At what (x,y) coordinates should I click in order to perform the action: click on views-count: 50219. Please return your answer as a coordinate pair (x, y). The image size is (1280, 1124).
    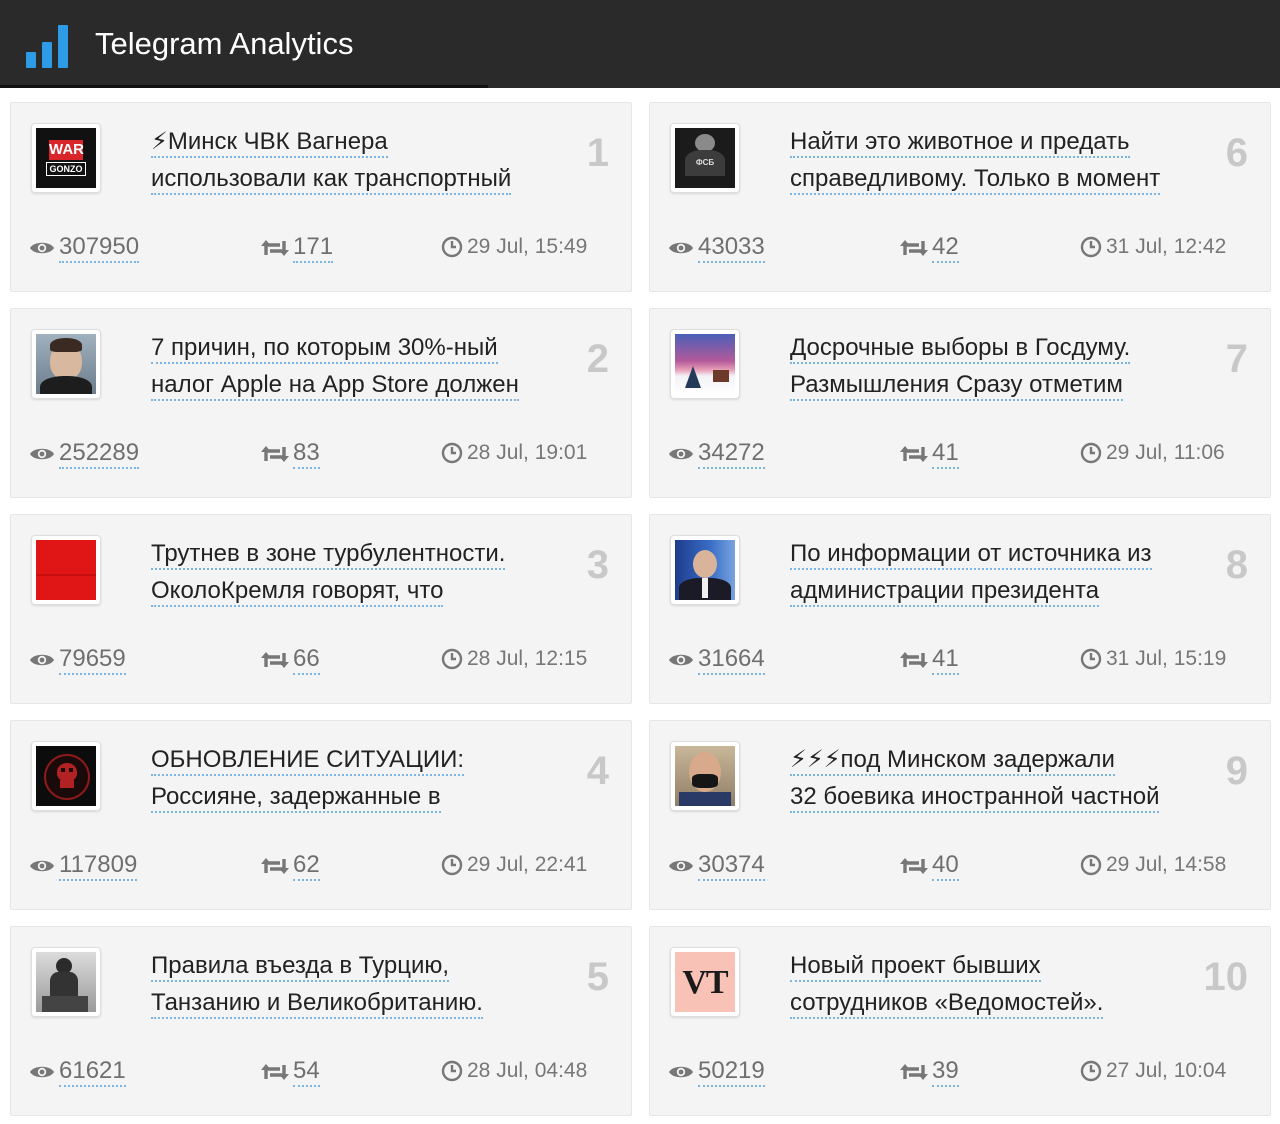
    Looking at the image, I should click on (716, 1072).